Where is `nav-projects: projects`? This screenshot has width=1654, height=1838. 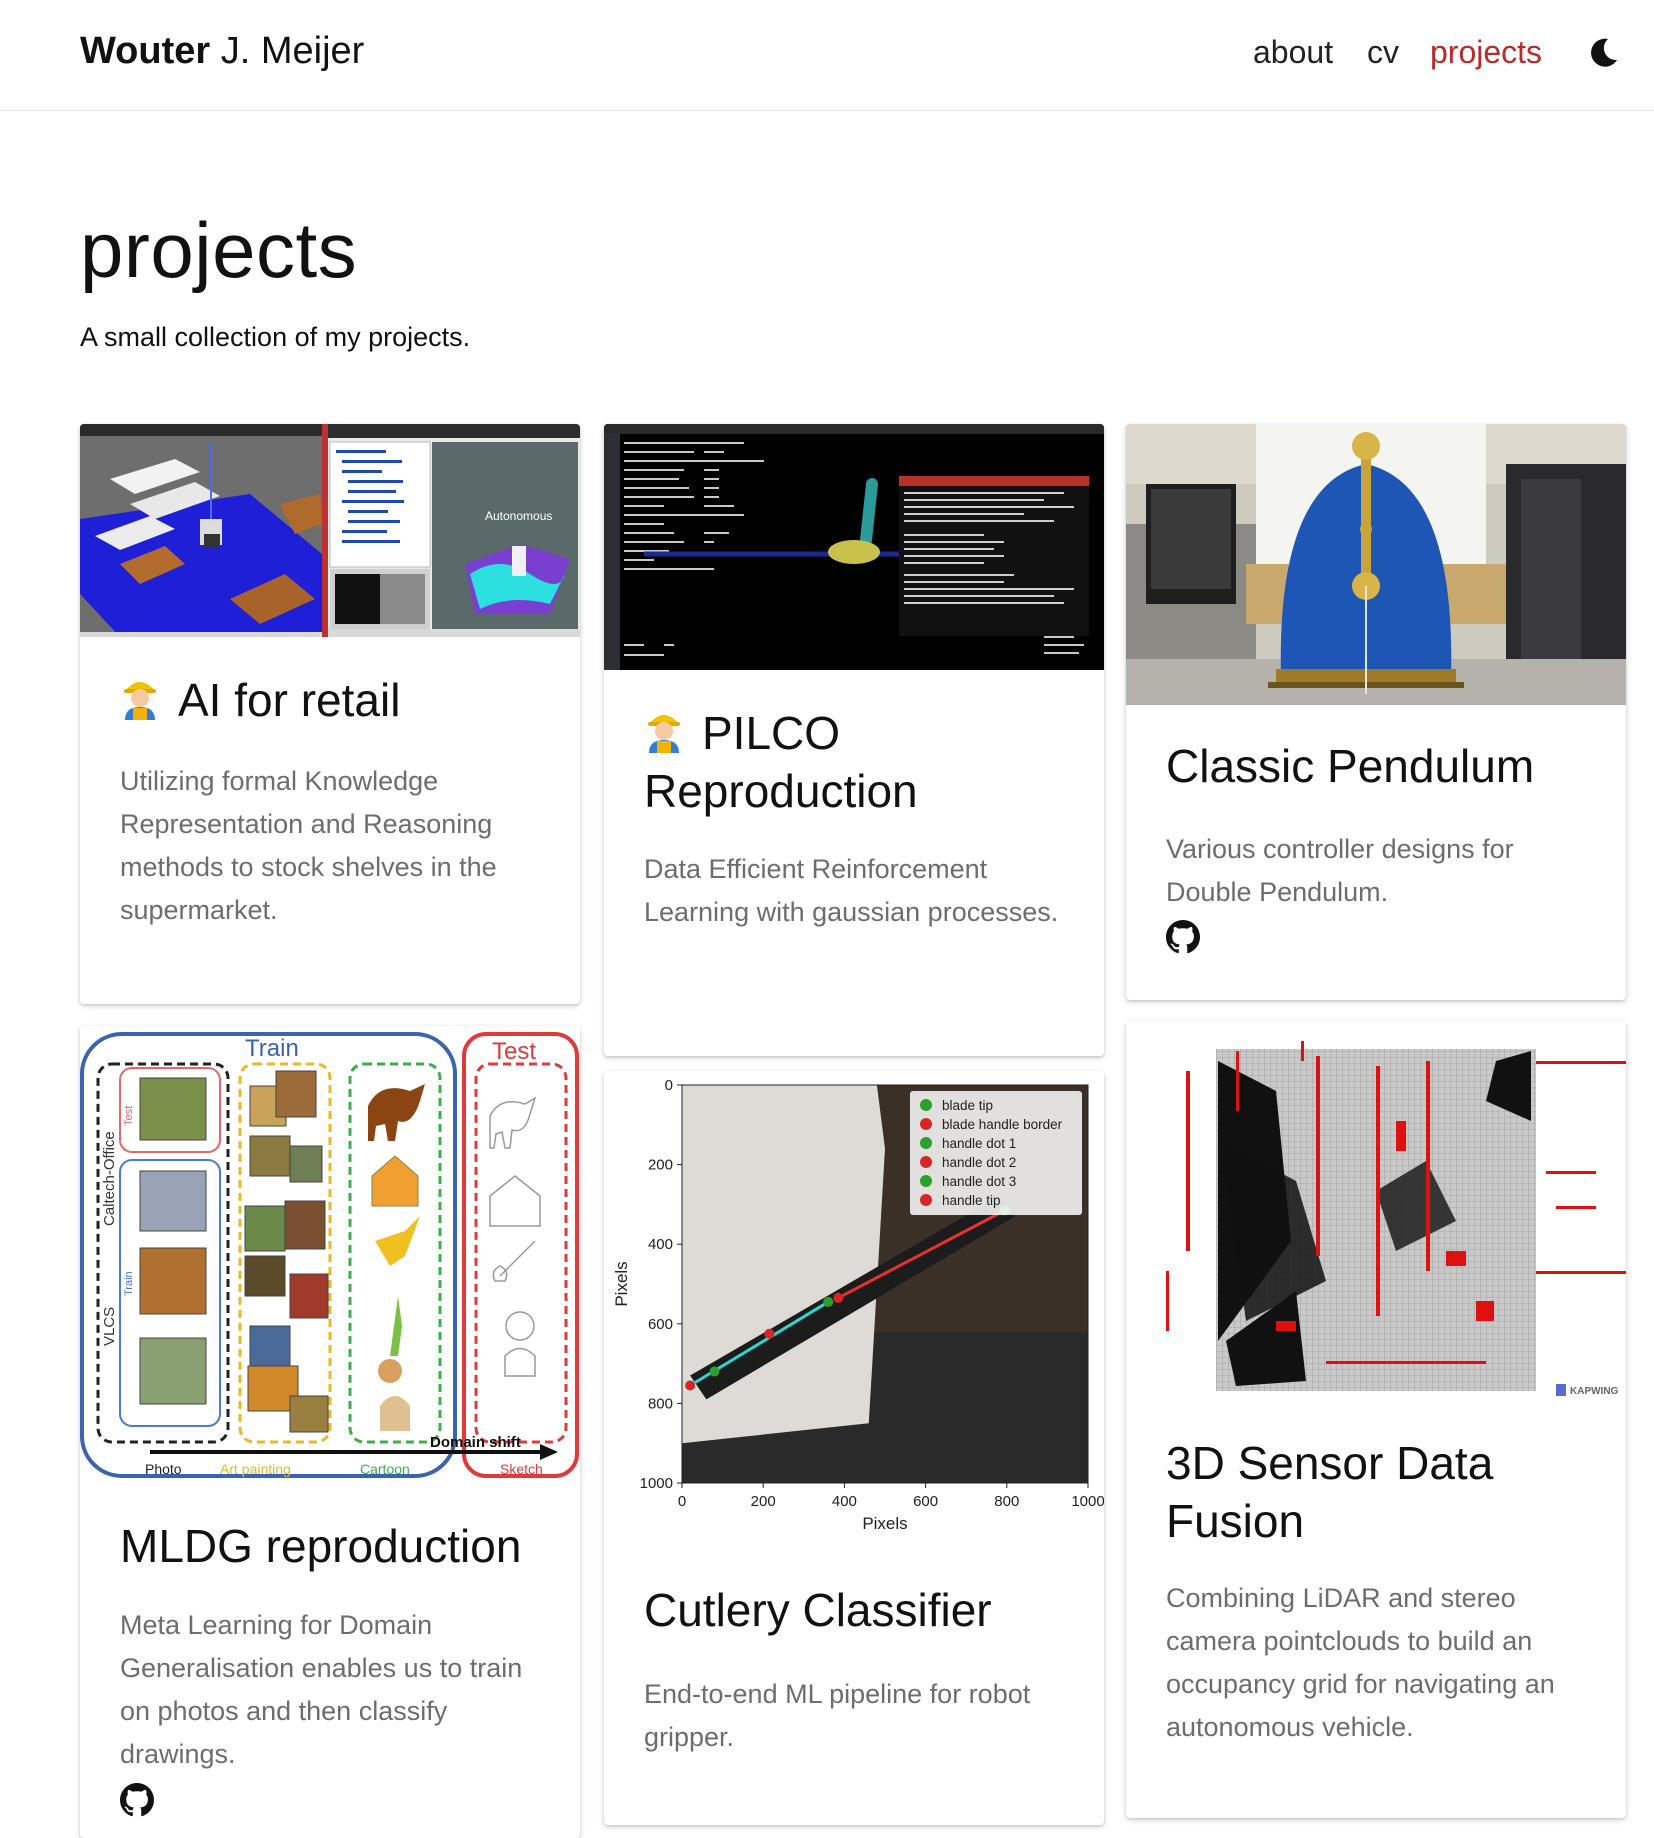 nav-projects: projects is located at coordinates (1486, 52).